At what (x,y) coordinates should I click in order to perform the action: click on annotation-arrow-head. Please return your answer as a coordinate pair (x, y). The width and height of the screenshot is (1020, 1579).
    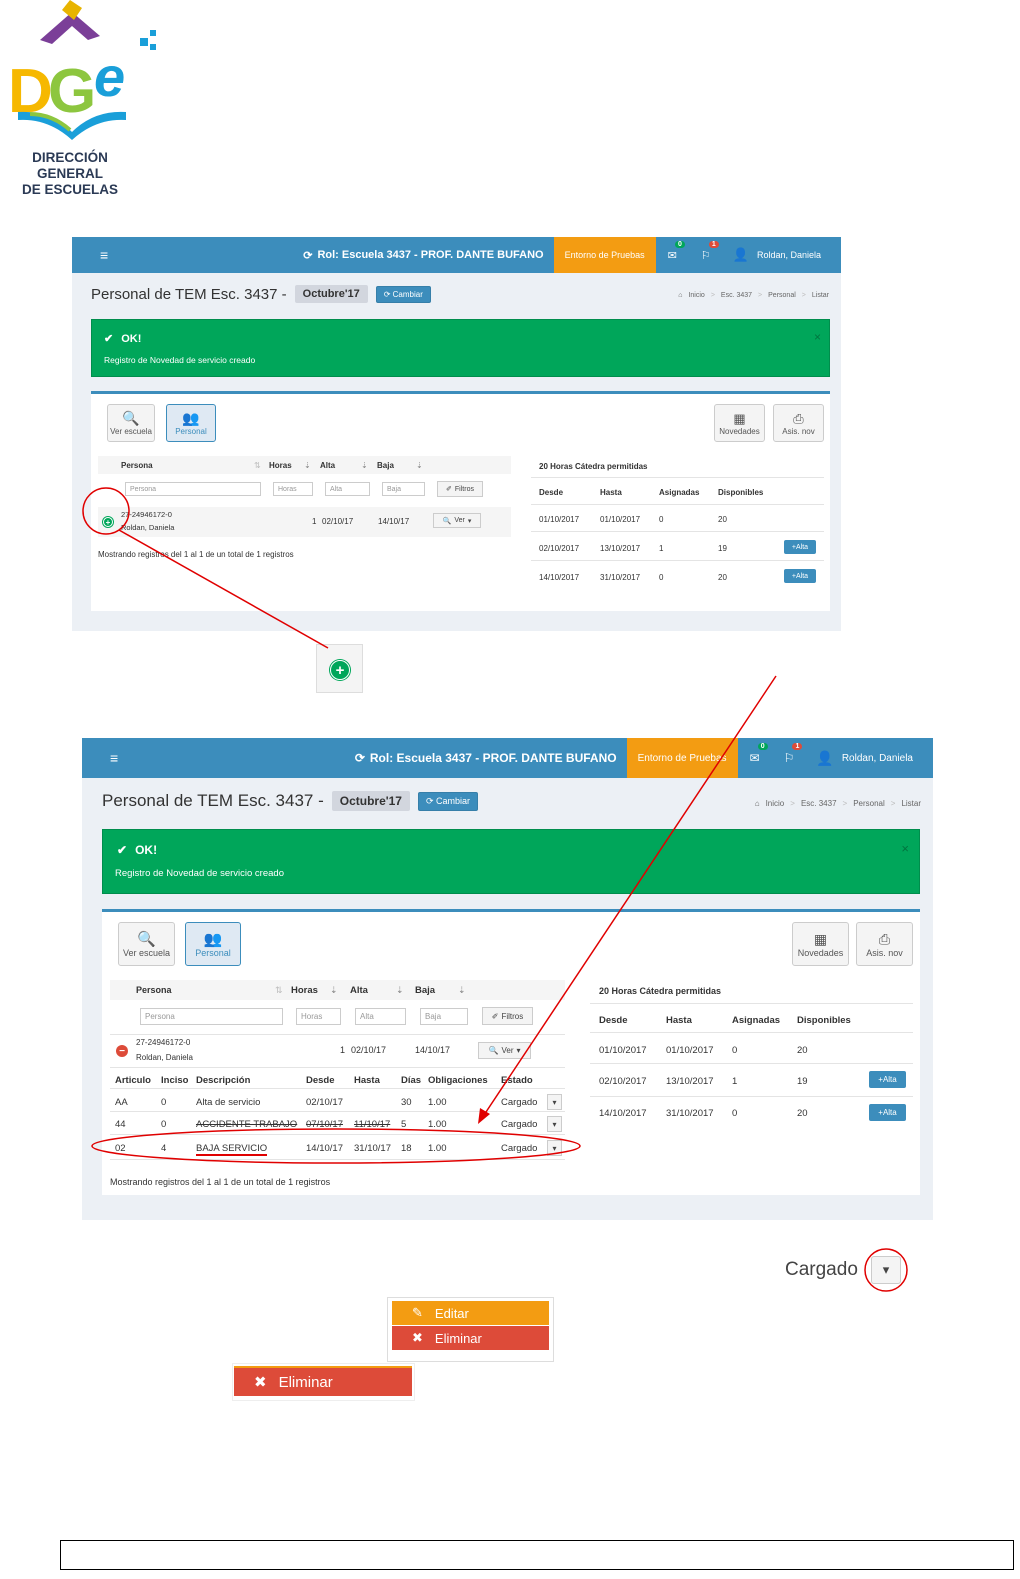
    Looking at the image, I should click on (484, 1116).